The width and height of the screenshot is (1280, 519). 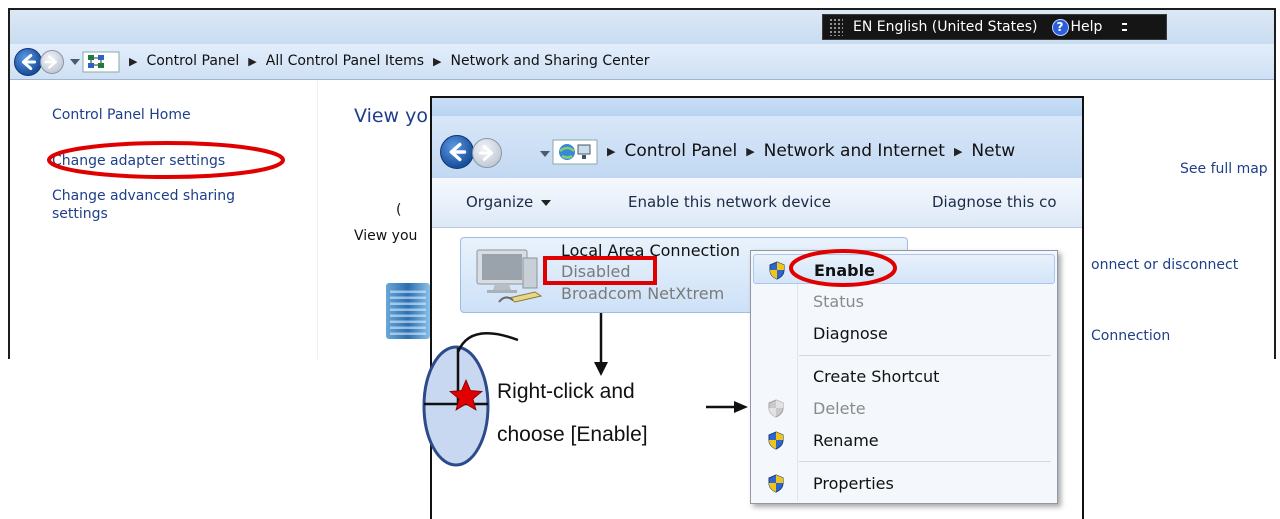 What do you see at coordinates (101, 62) in the screenshot?
I see `control-panel-icon` at bounding box center [101, 62].